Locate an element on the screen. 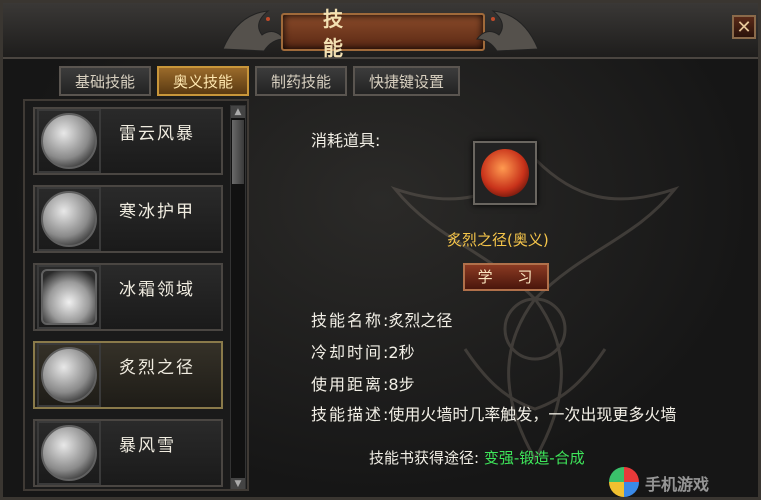 Image resolution: width=761 pixels, height=500 pixels. info-row-range: 使用距离:8步 is located at coordinates (363, 383).